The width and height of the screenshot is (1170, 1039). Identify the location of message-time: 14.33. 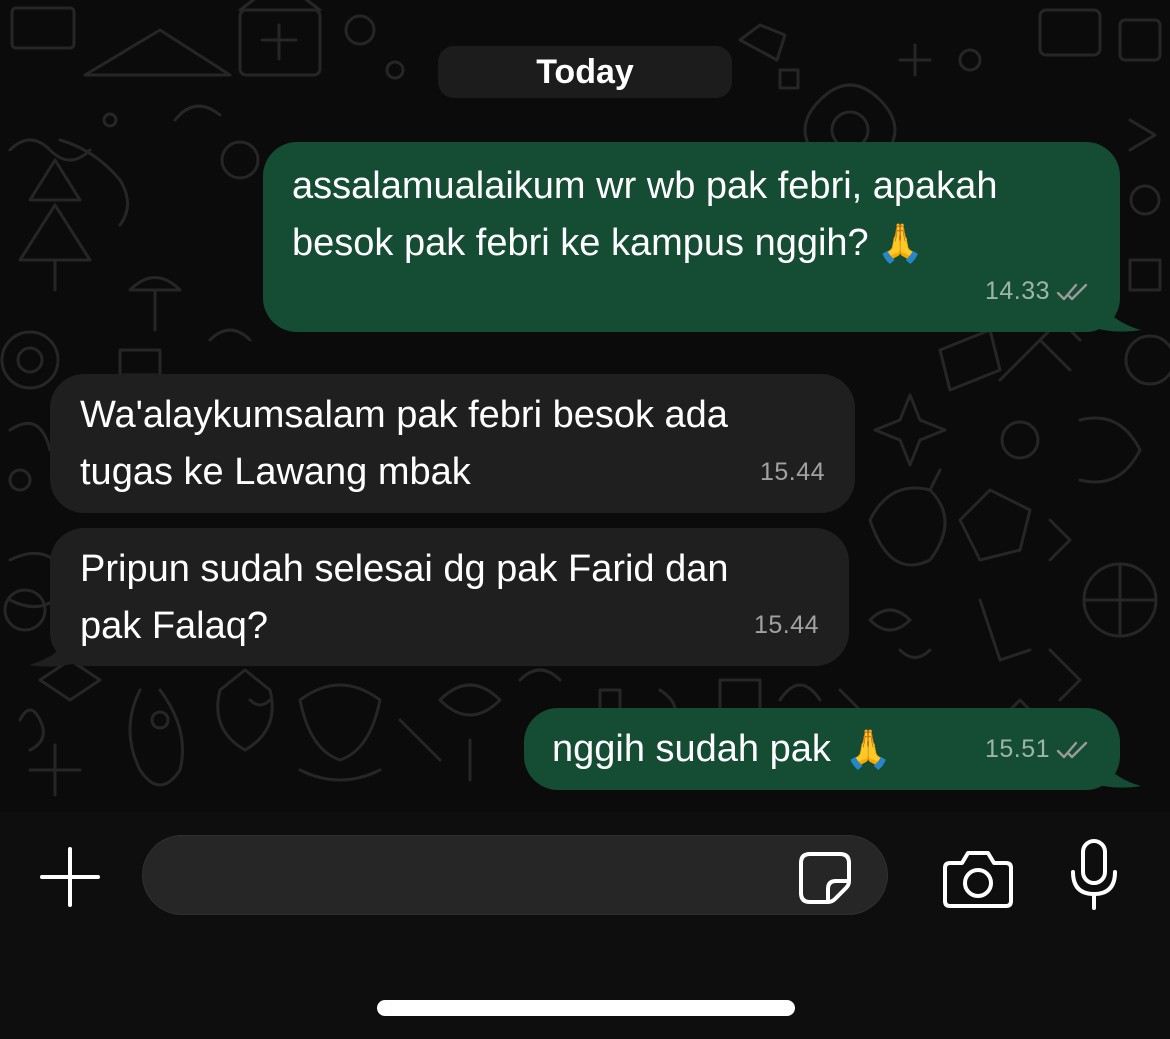
(1017, 291).